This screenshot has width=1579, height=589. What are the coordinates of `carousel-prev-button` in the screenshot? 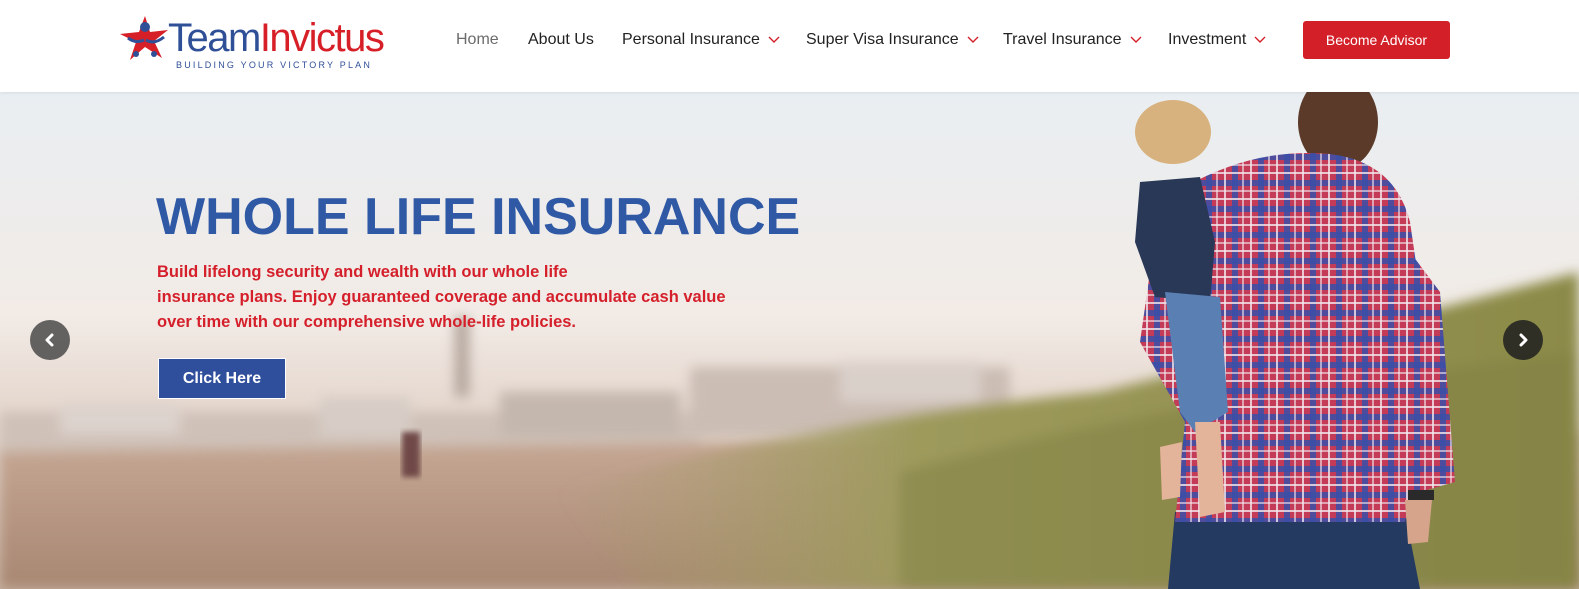 It's located at (50, 340).